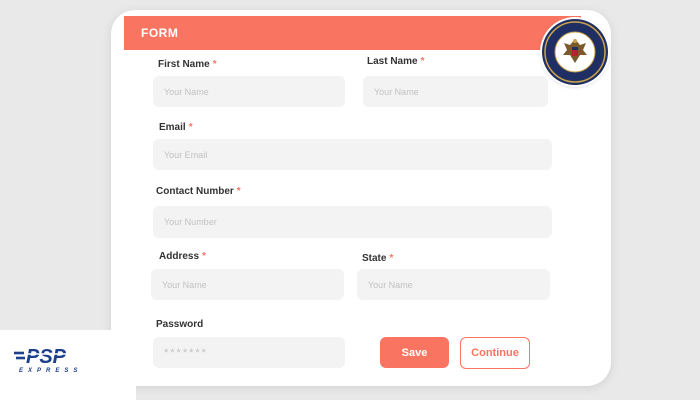  I want to click on password-label: Password, so click(180, 324).